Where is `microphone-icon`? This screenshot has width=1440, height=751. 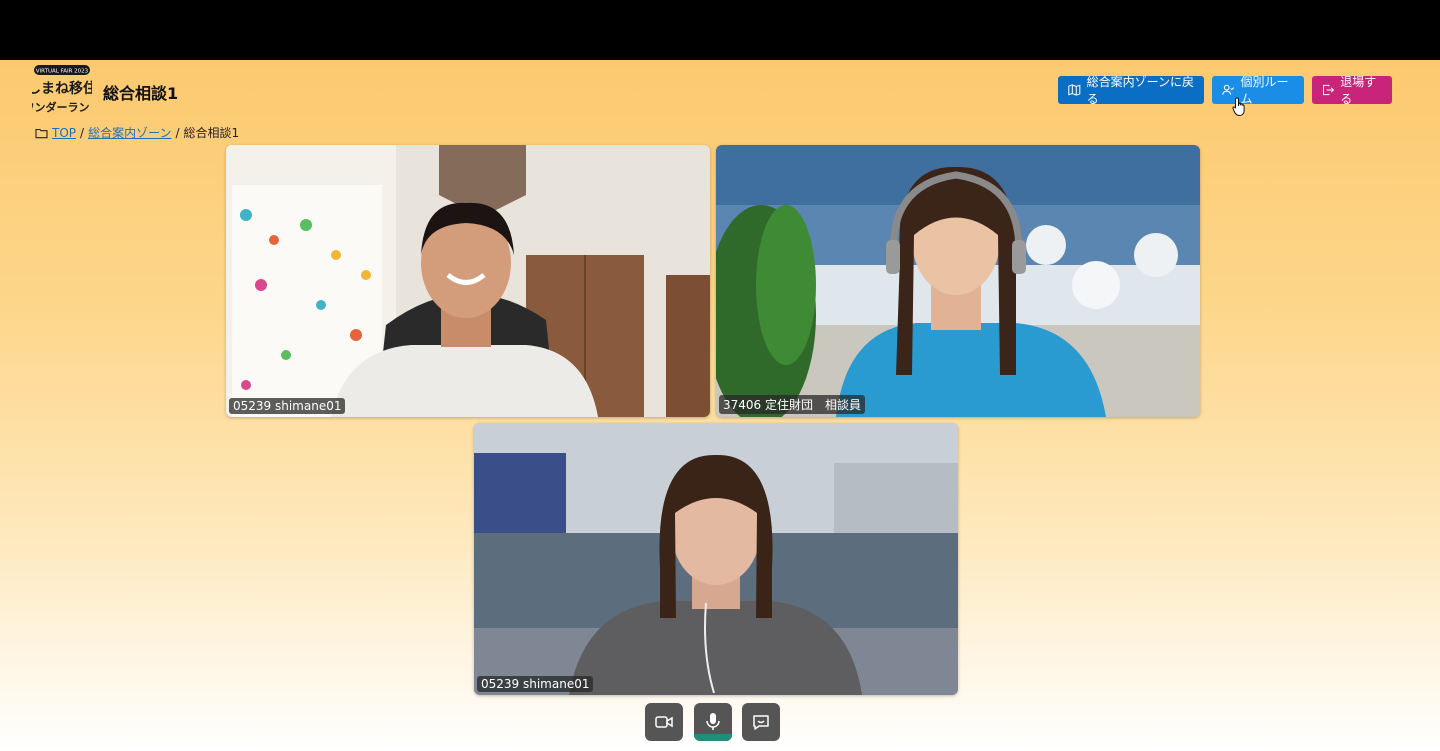
microphone-icon is located at coordinates (713, 721).